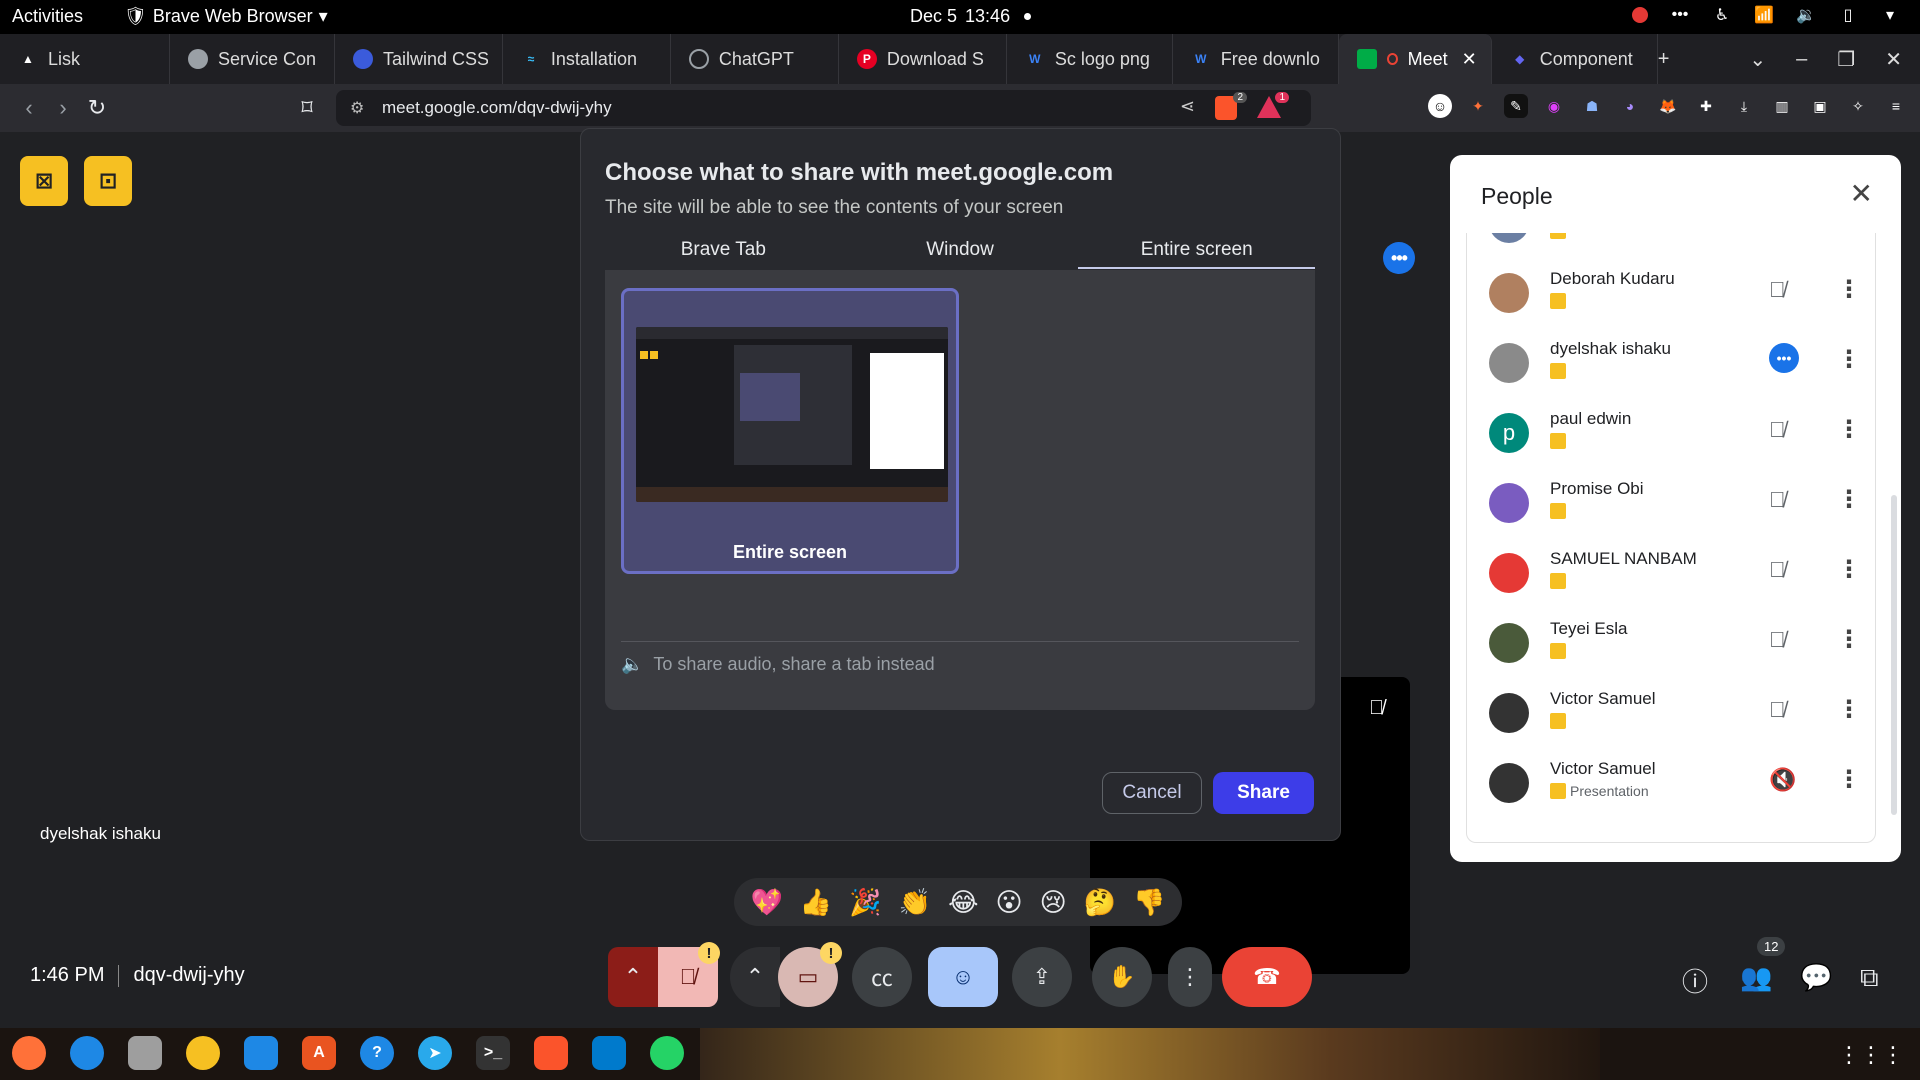  Describe the element at coordinates (1008, 902) in the screenshot. I see `reaction-surprised-icon: 😮` at that location.